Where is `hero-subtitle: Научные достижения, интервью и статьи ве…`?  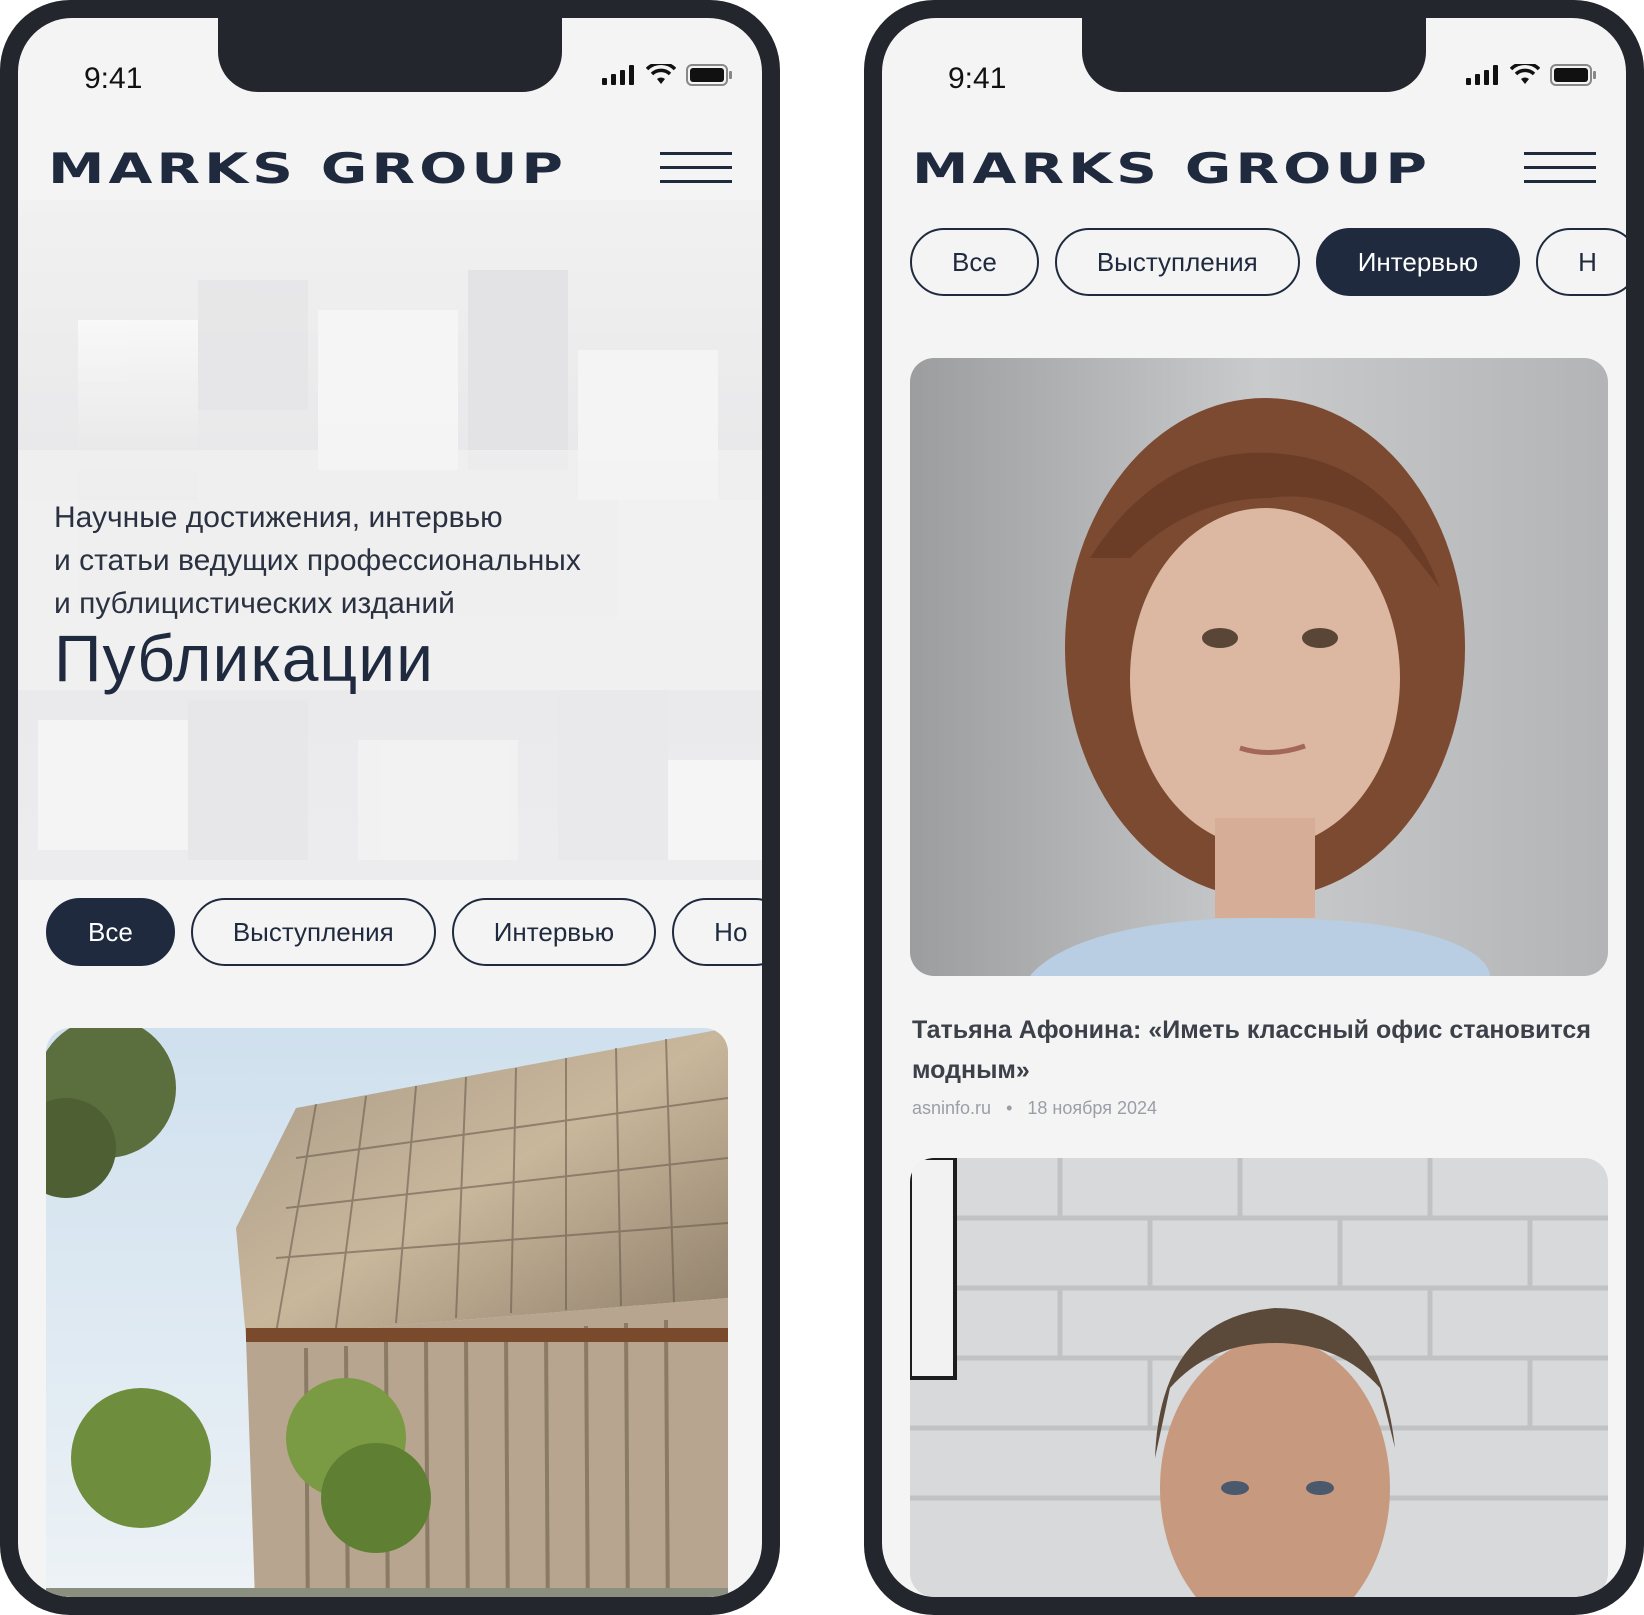
hero-subtitle: Научные достижения, интервью и статьи ве… is located at coordinates (317, 560).